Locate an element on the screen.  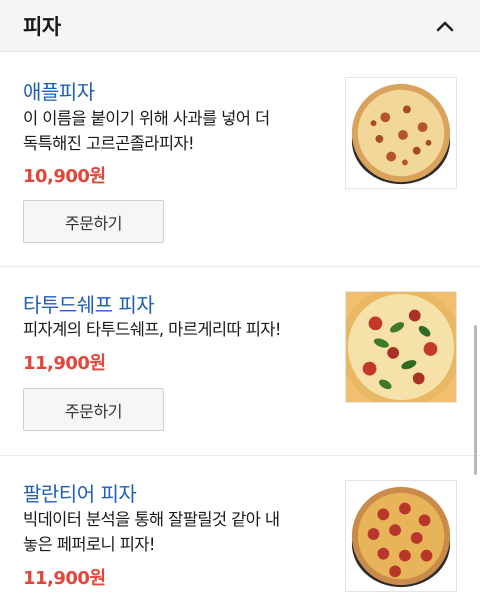
section-header: 피자 is located at coordinates (240, 26).